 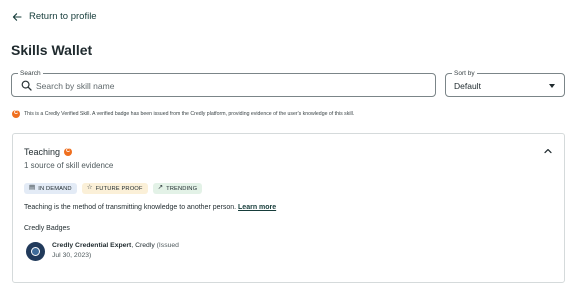 What do you see at coordinates (160, 188) in the screenshot?
I see `trending-icon: ↗` at bounding box center [160, 188].